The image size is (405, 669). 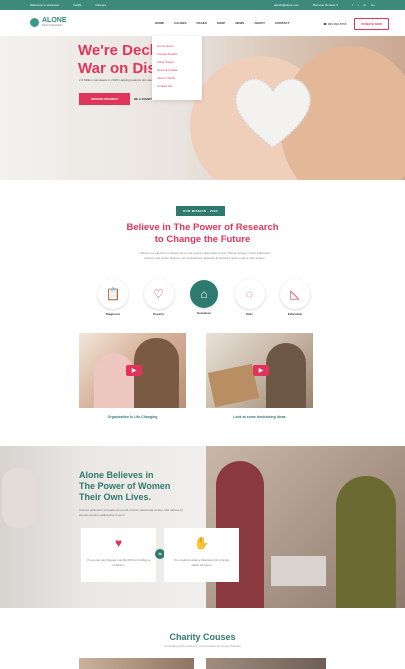 What do you see at coordinates (100, 5) in the screenshot?
I see `topbar-link-careers: Careers` at bounding box center [100, 5].